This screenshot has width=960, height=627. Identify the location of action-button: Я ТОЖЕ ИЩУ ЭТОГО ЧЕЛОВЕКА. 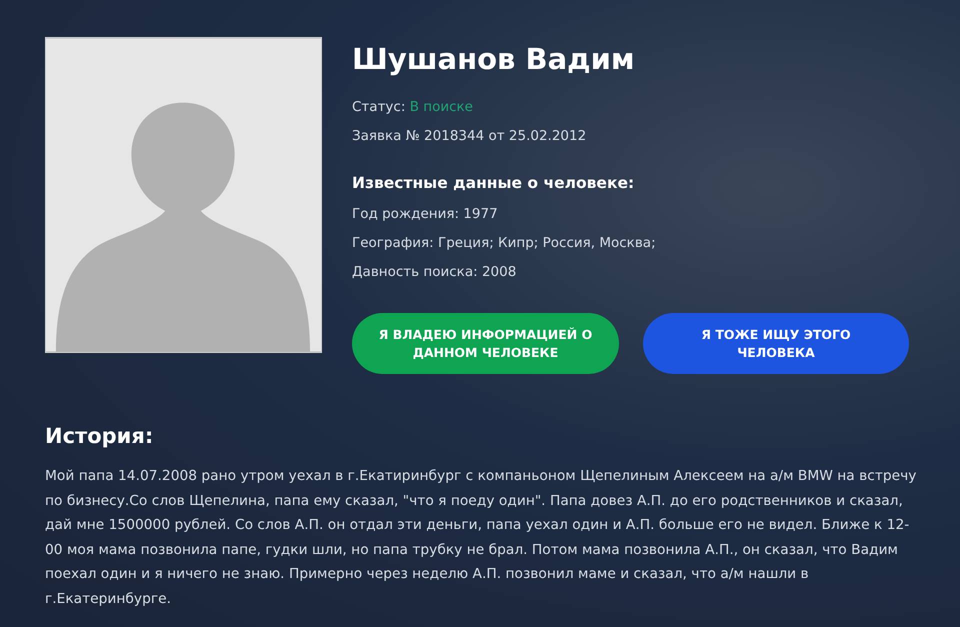
(776, 343).